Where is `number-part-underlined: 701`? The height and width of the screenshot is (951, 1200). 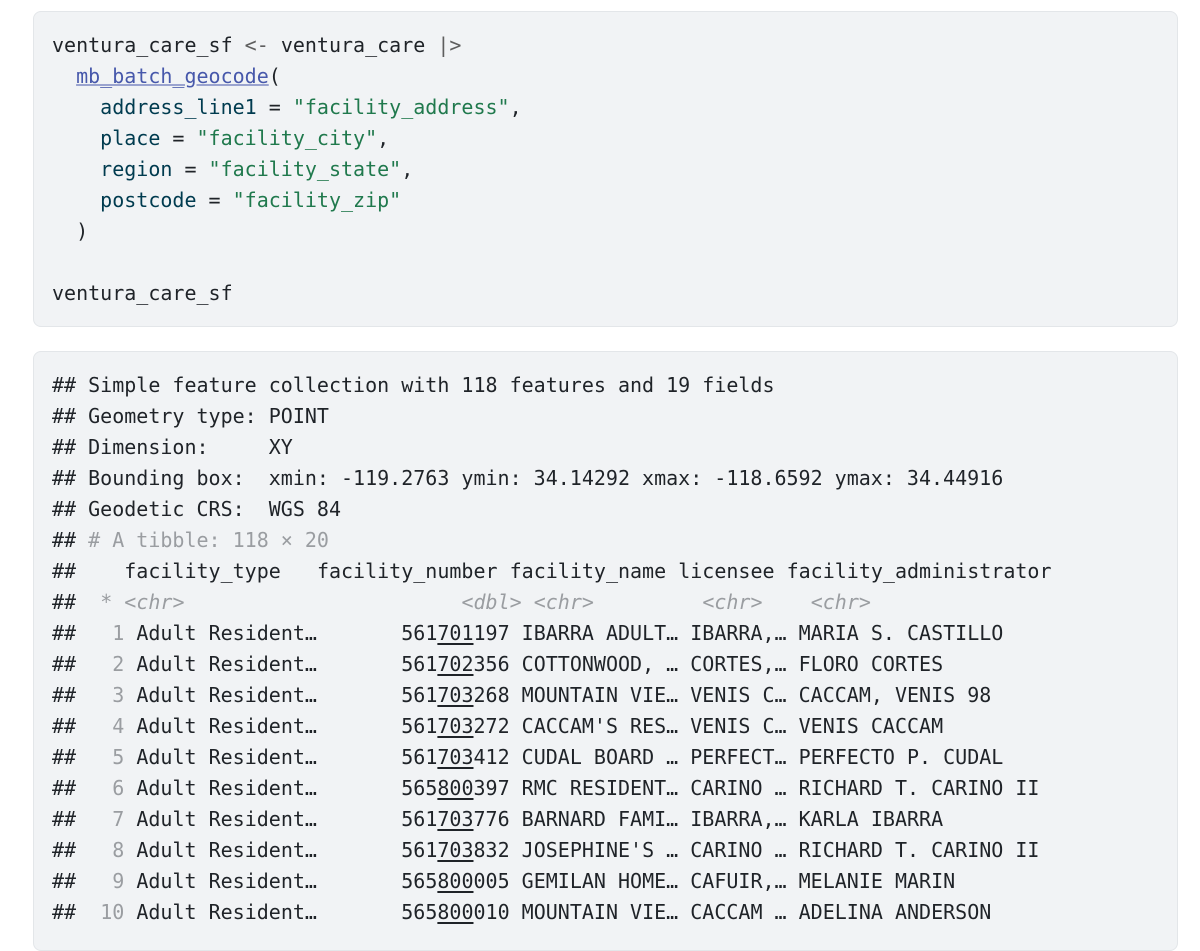 number-part-underlined: 701 is located at coordinates (455, 633).